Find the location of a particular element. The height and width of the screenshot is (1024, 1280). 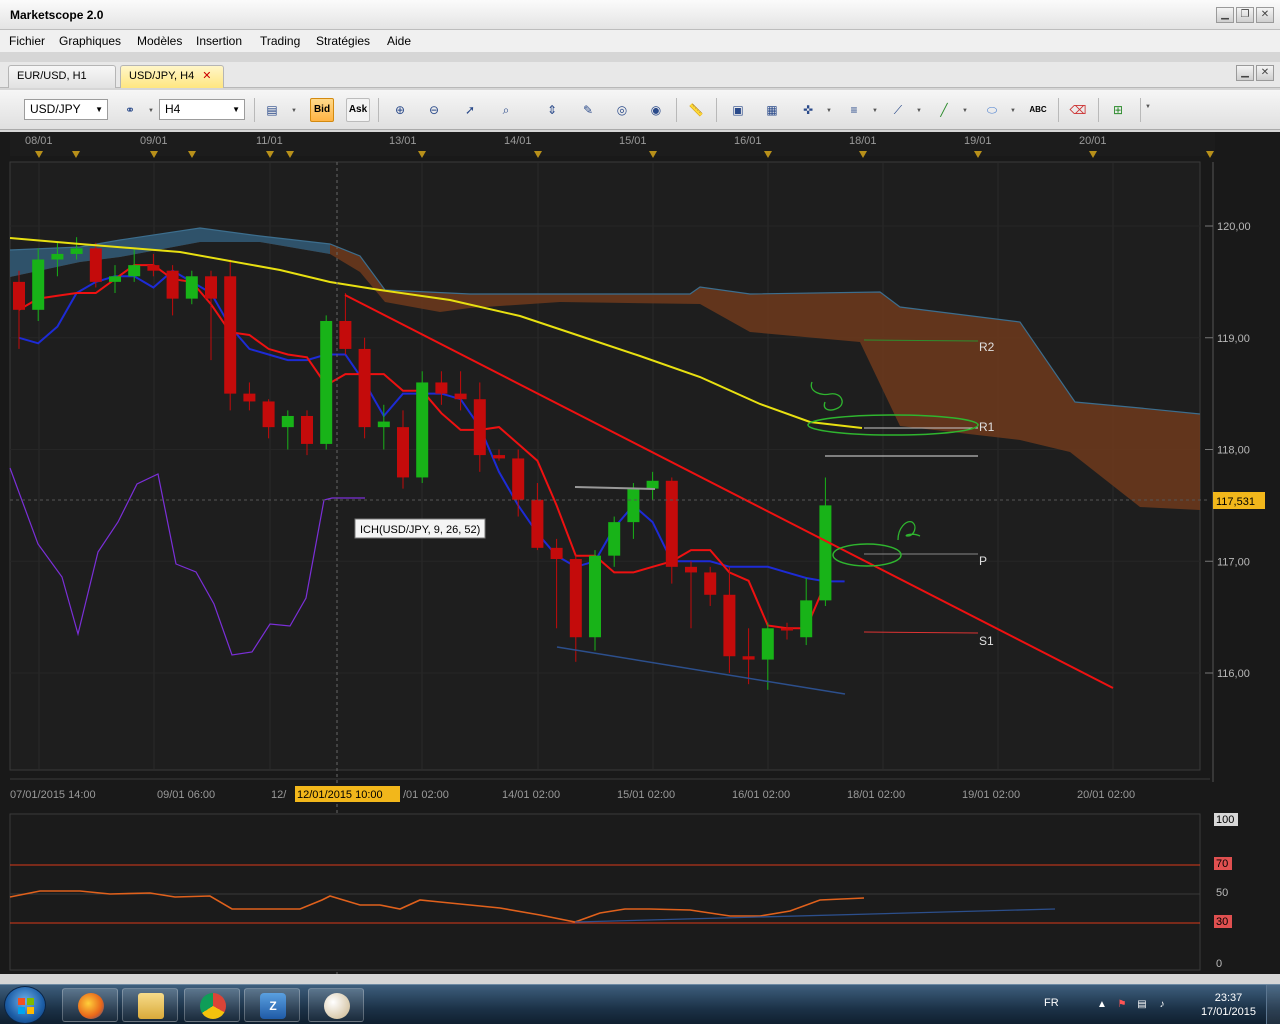

scale-icon: ⇕ is located at coordinates (552, 110).